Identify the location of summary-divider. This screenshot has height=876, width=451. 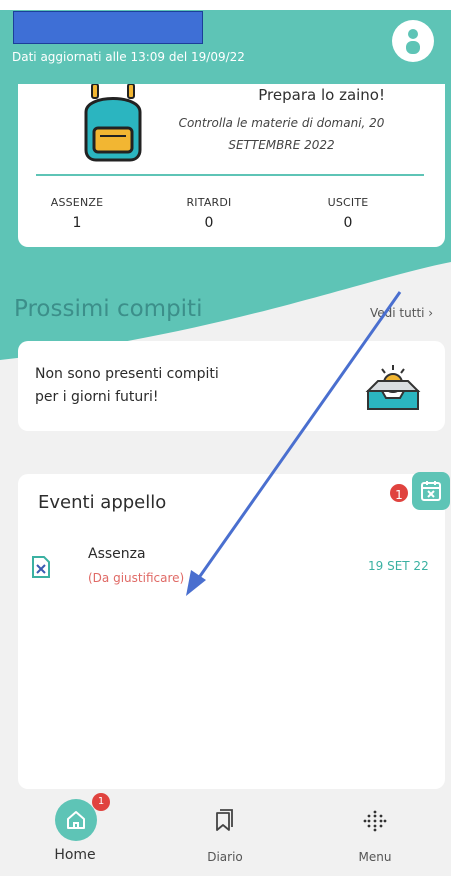
(230, 175).